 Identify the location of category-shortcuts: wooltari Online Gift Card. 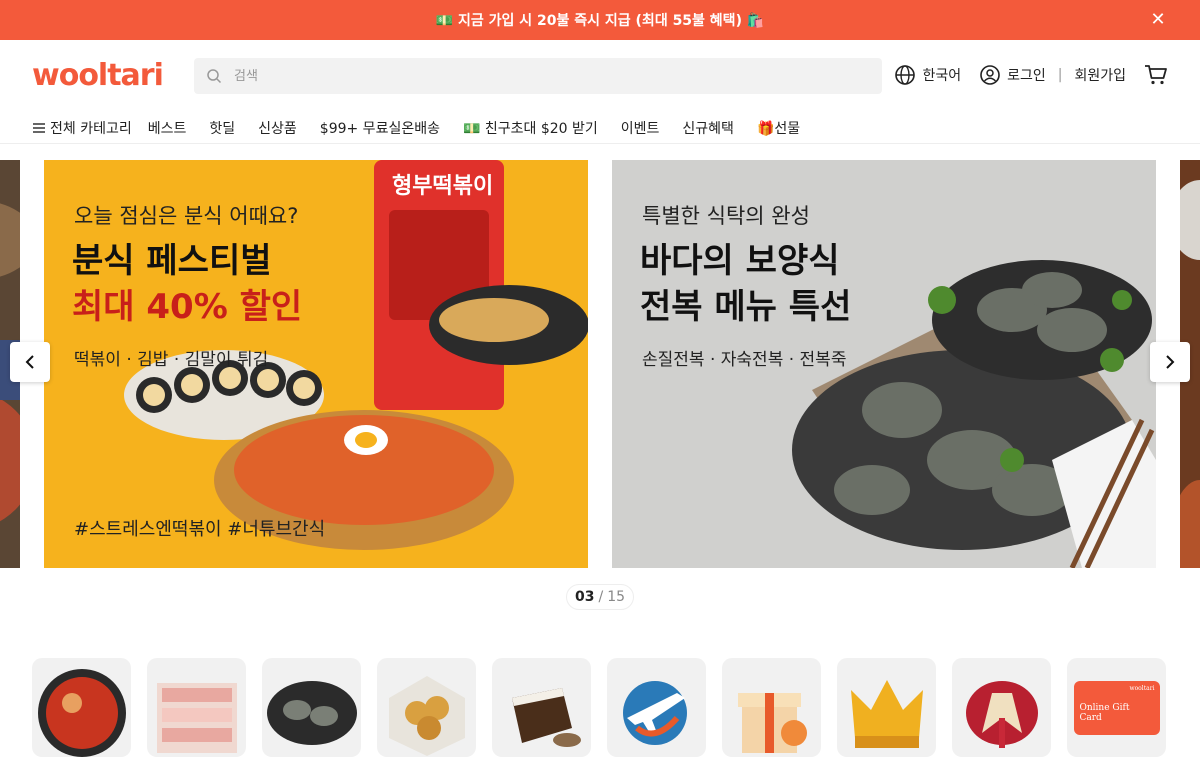
(599, 707).